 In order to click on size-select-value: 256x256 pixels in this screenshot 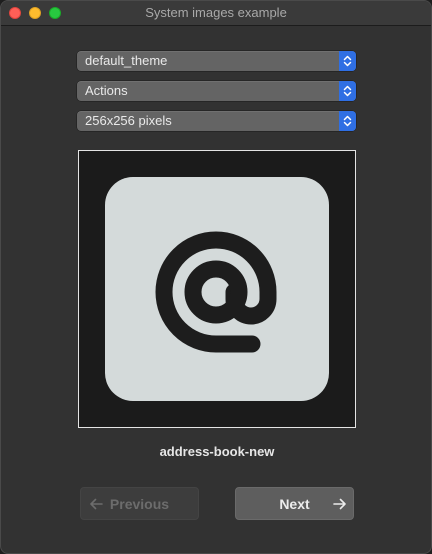, I will do `click(128, 120)`.